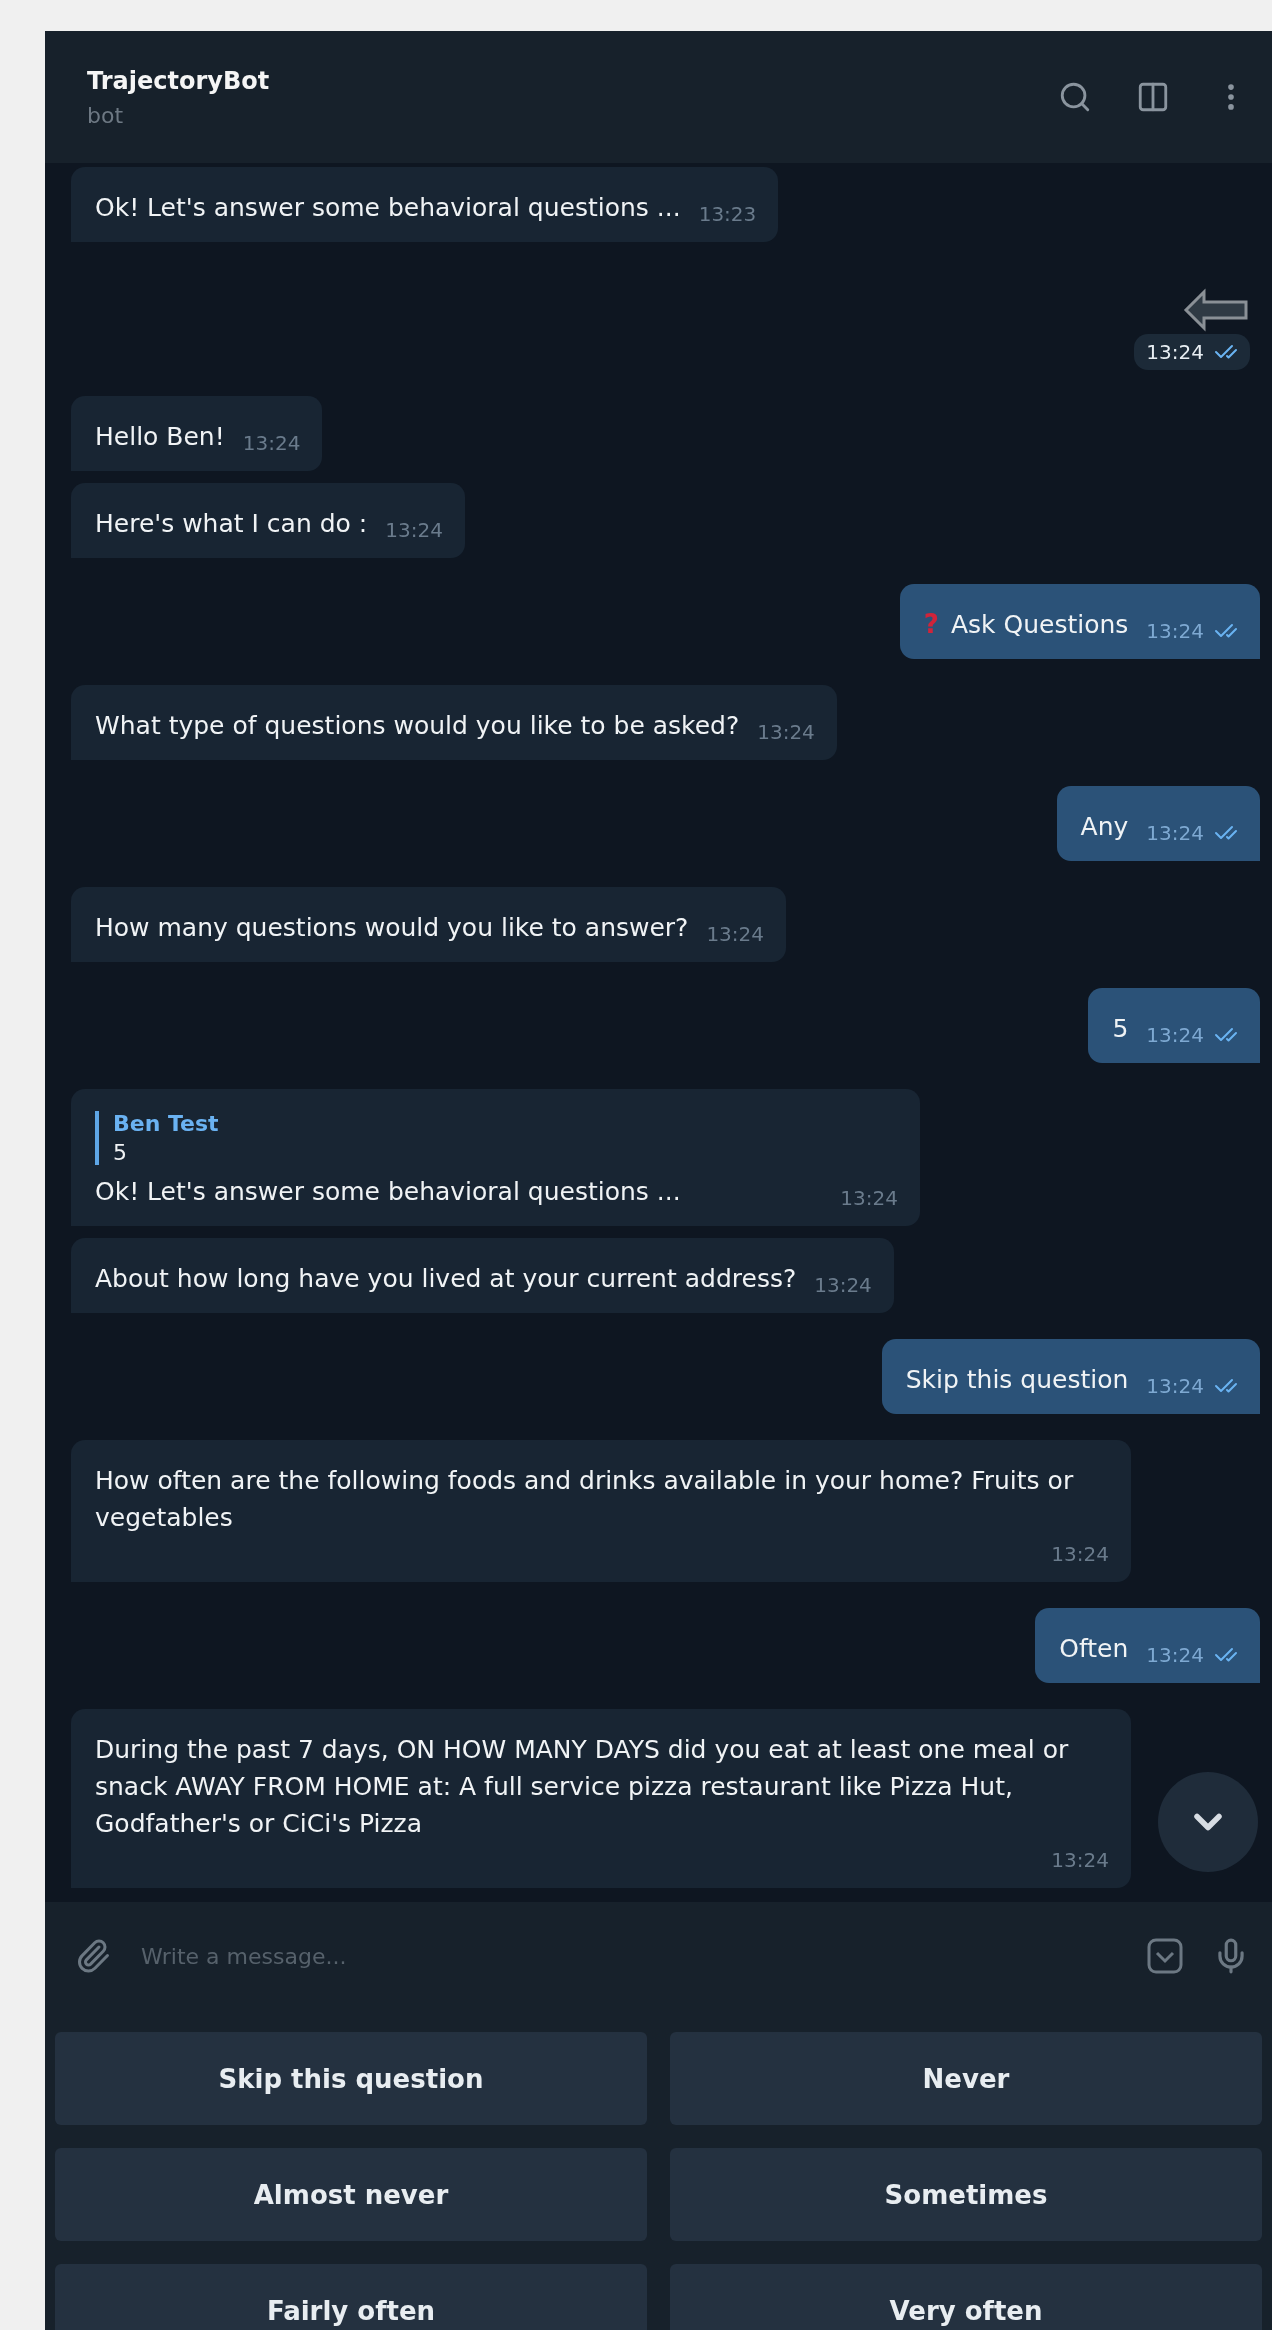  Describe the element at coordinates (417, 726) in the screenshot. I see `message-text: What type of questions would you like to be asked?` at that location.